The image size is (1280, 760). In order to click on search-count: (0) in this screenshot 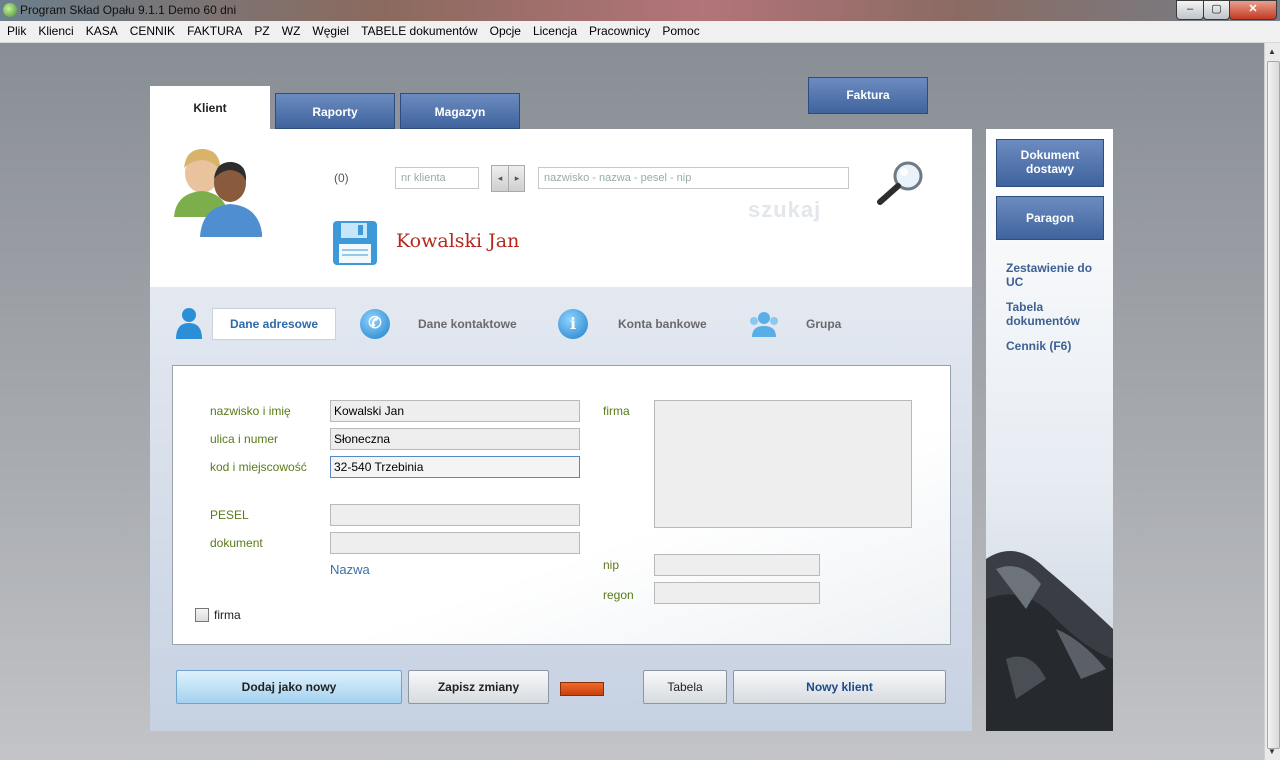, I will do `click(341, 178)`.